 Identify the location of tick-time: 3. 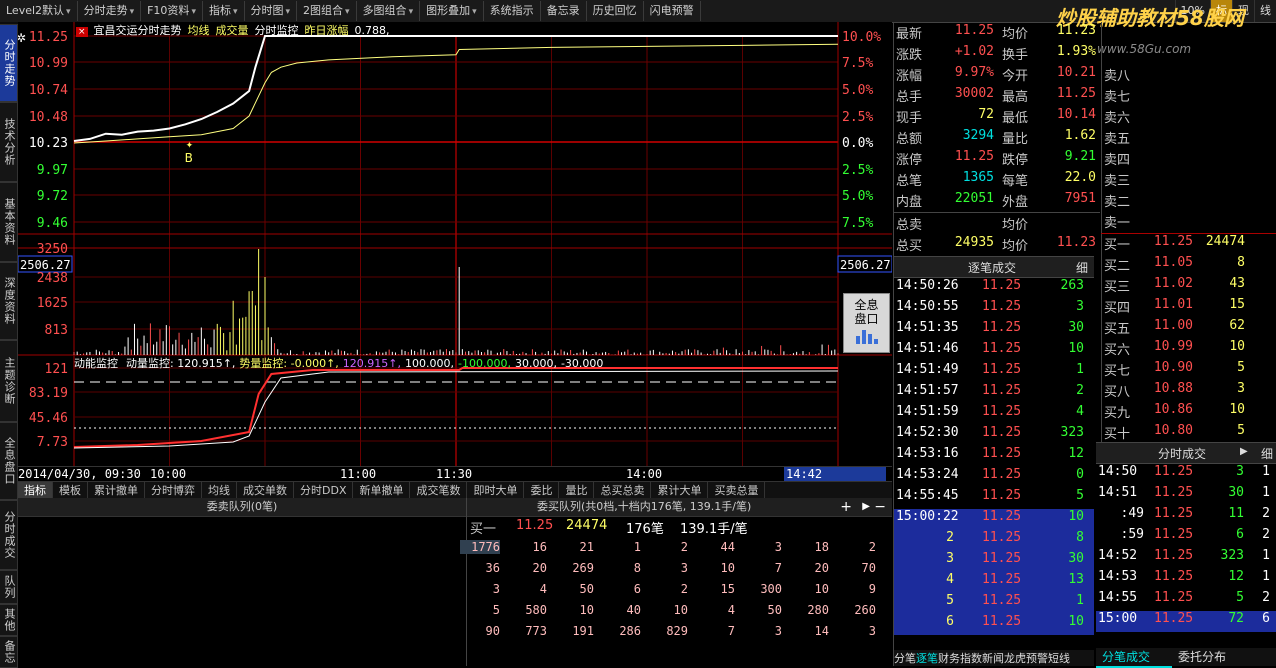
(950, 558).